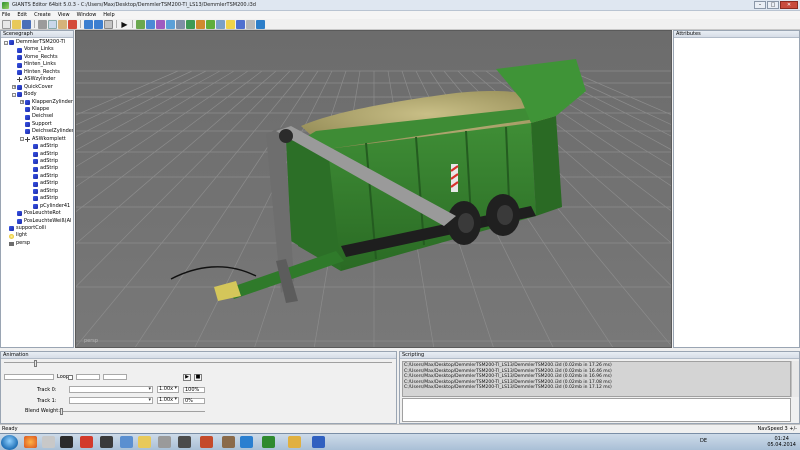 The height and width of the screenshot is (450, 800). Describe the element at coordinates (70, 377) in the screenshot. I see `loop-checkbox` at that location.